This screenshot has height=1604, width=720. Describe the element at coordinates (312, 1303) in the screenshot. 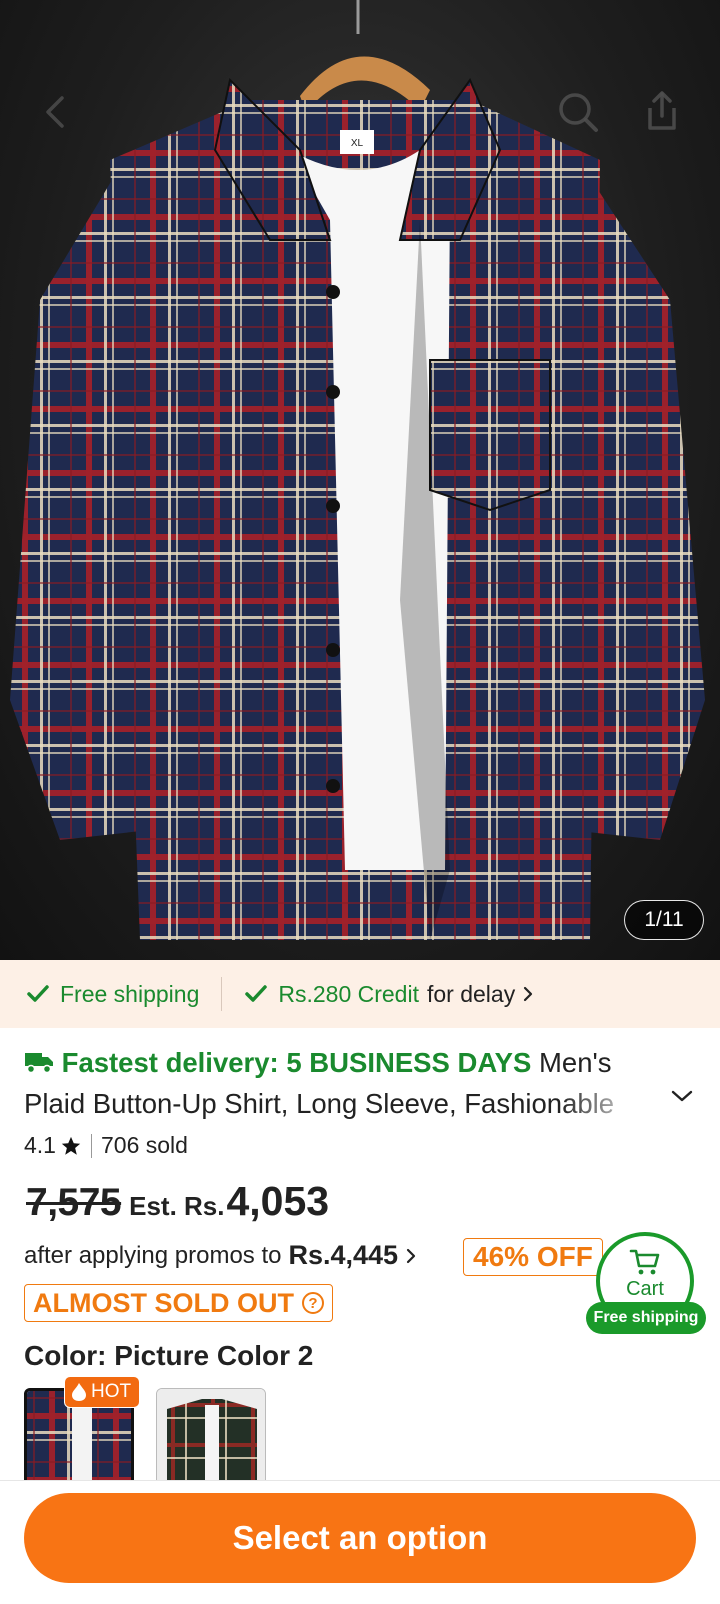

I see `help-icon: ?` at that location.